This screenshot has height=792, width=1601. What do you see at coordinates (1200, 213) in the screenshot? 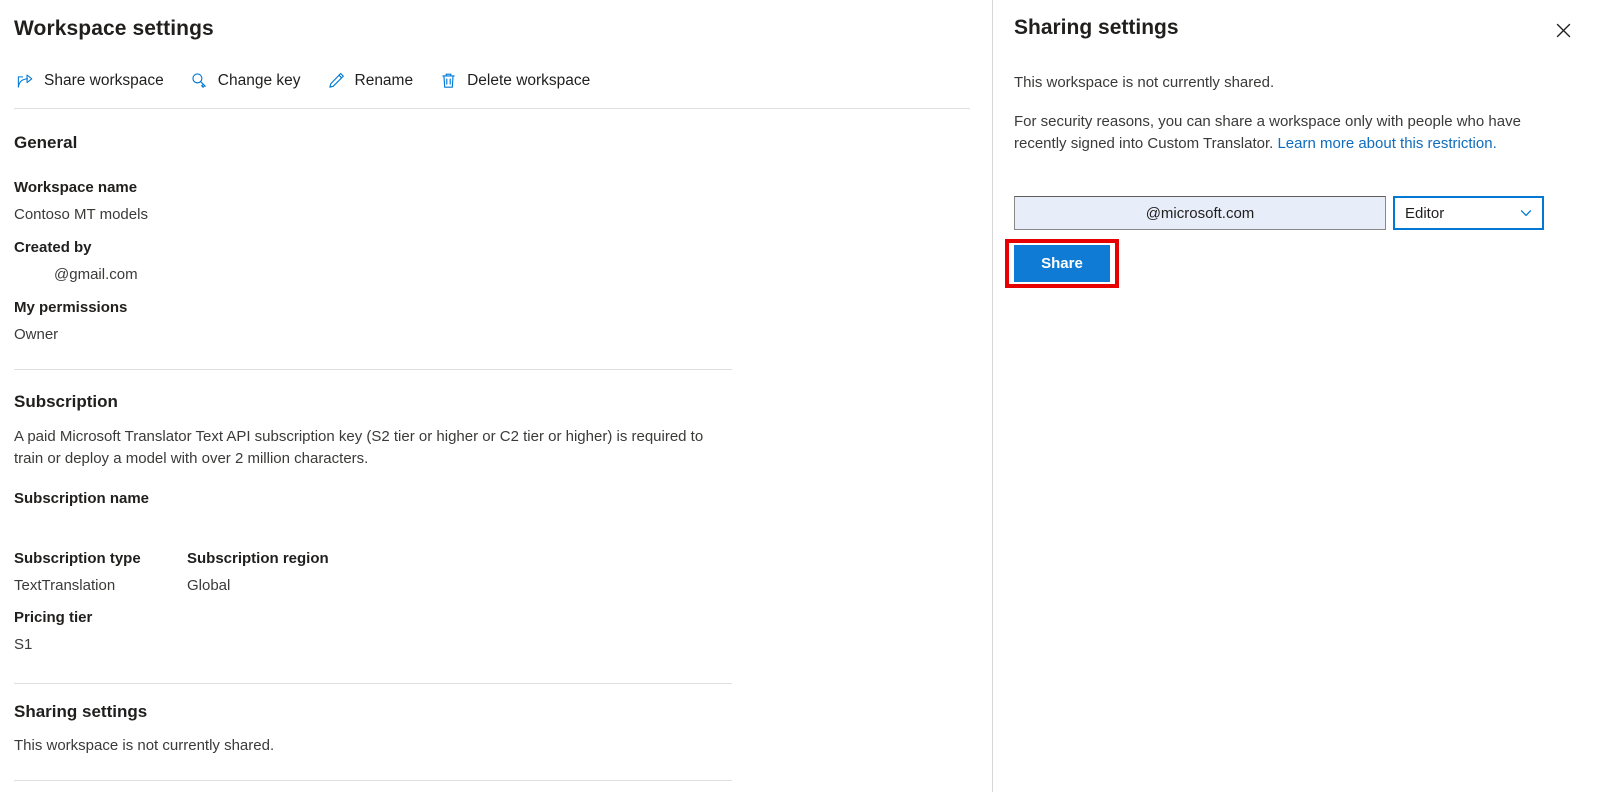
I see `share-email-input` at bounding box center [1200, 213].